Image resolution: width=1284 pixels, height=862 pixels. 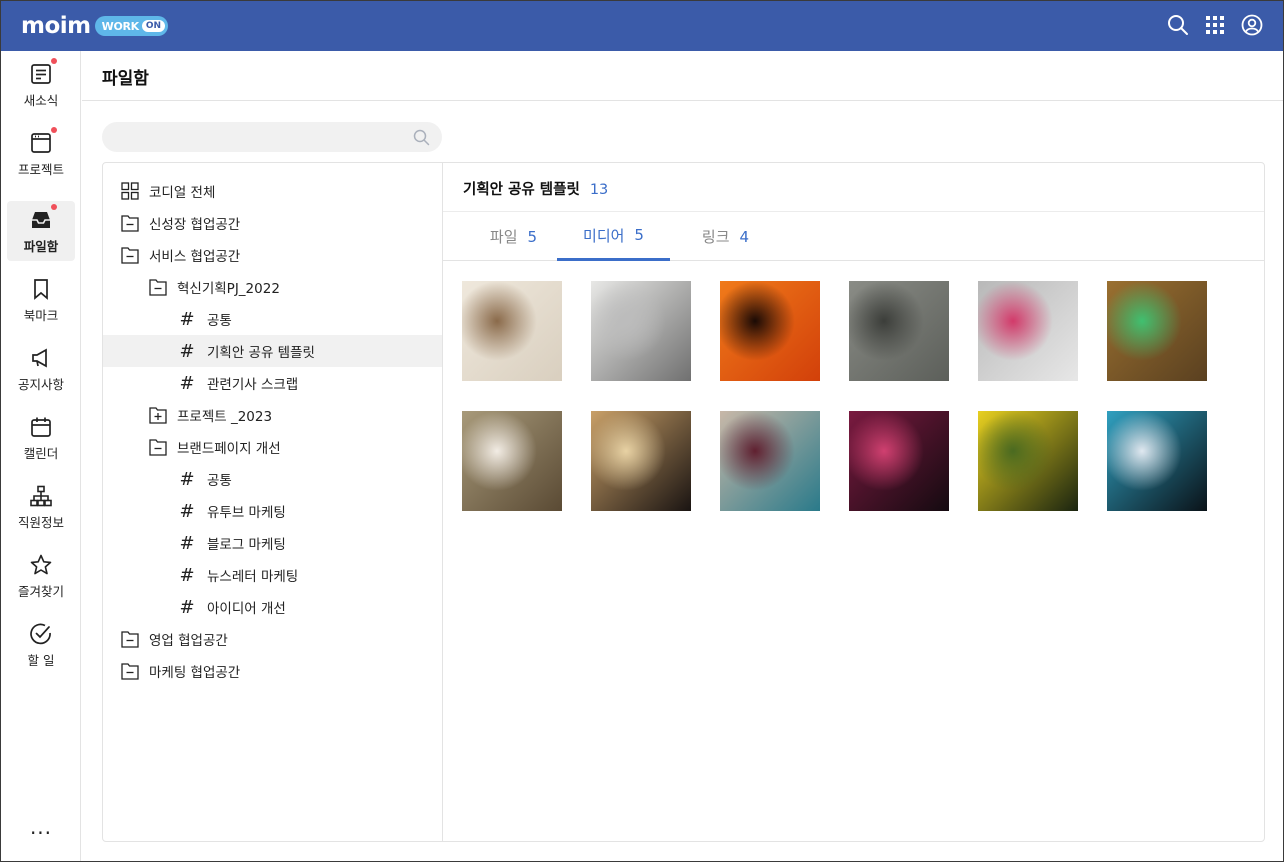 I want to click on laptop-bed-photo, so click(x=641, y=331).